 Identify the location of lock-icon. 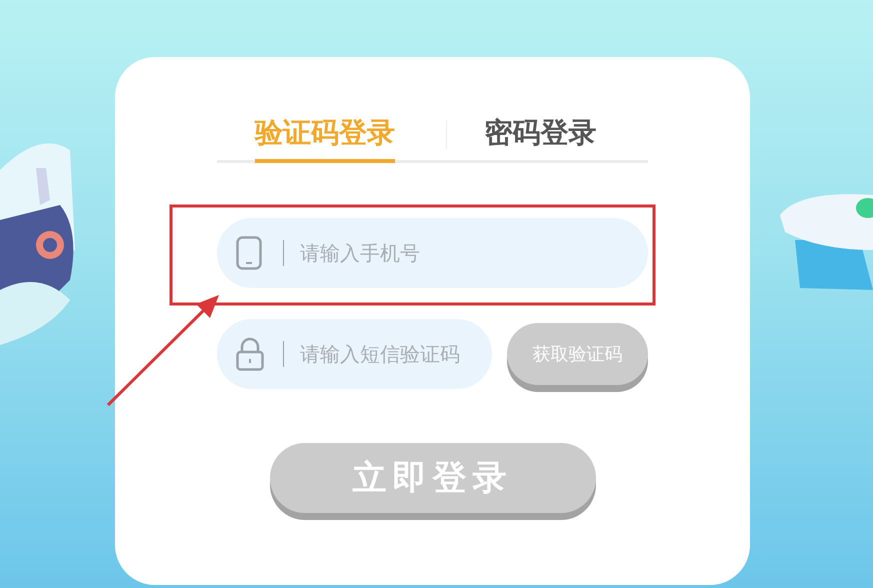
(250, 354).